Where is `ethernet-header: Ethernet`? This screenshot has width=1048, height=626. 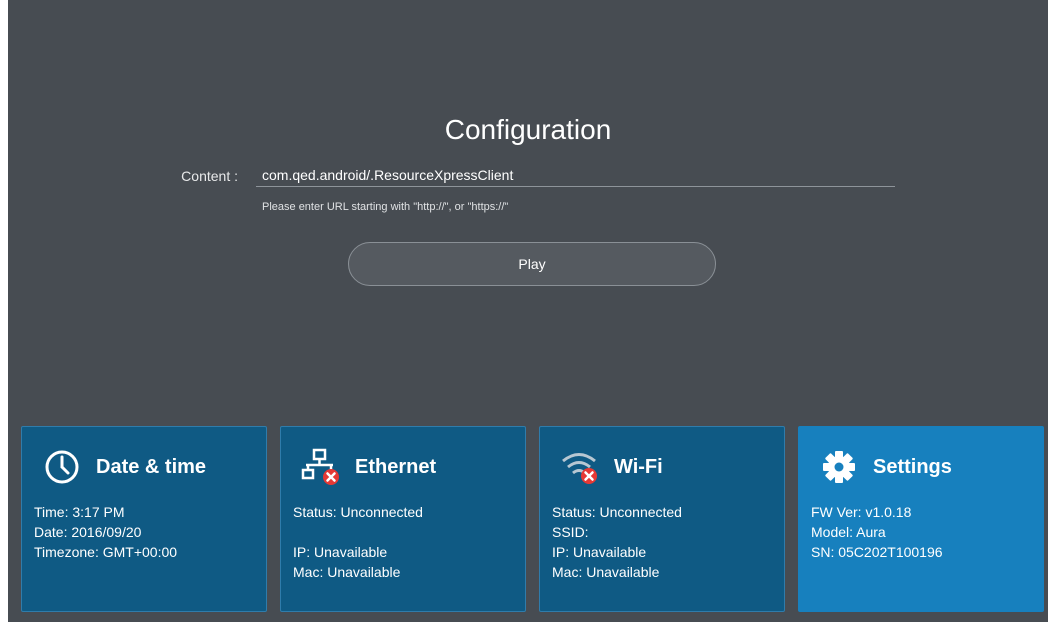
ethernet-header: Ethernet is located at coordinates (368, 467).